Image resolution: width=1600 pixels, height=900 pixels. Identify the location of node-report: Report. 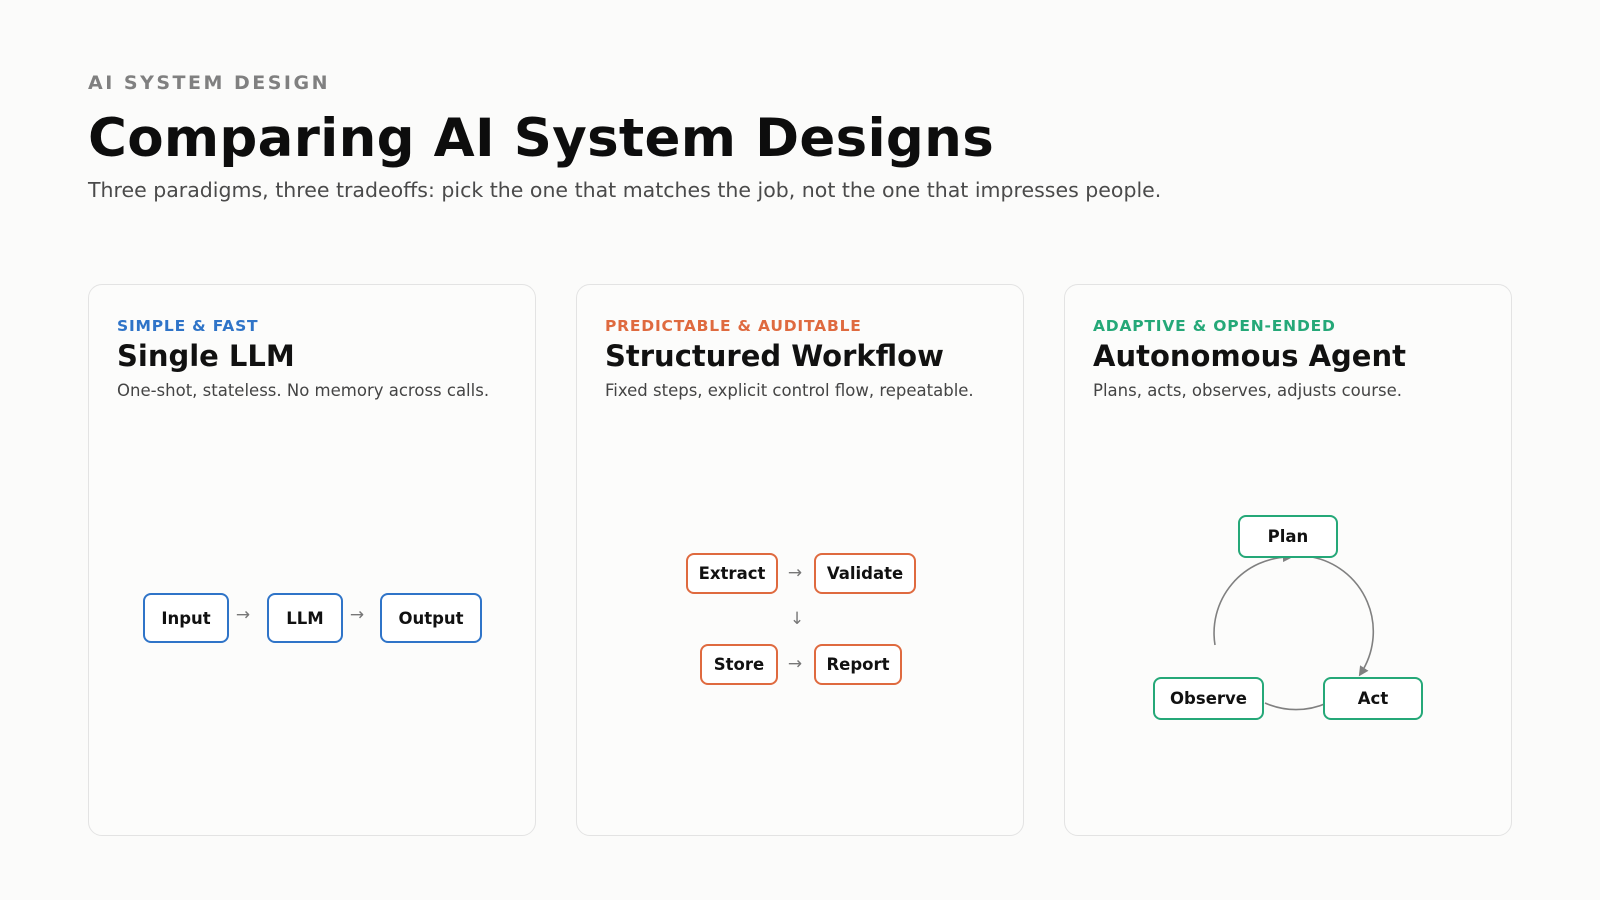
(858, 664).